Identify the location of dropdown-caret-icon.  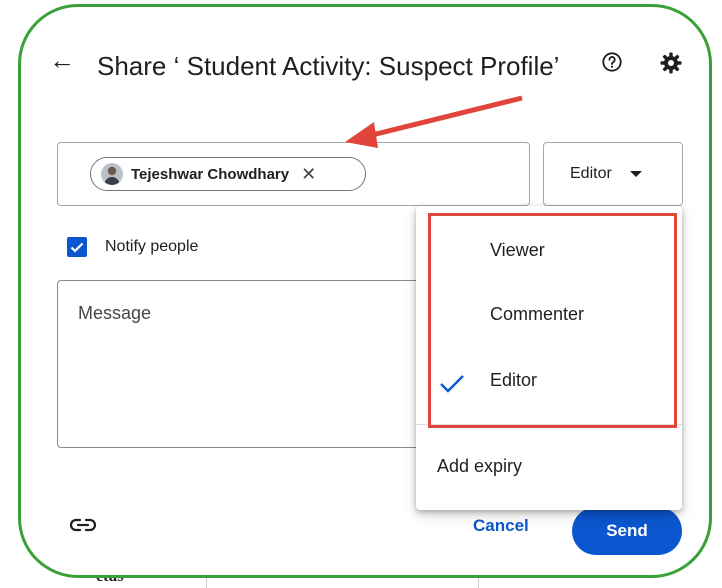
(635, 174).